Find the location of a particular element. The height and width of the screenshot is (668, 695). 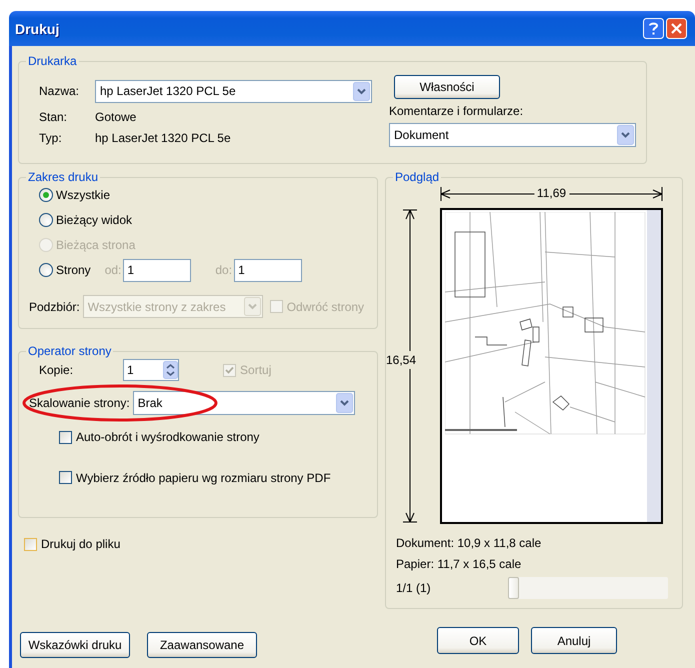

field-label: od: is located at coordinates (113, 270).